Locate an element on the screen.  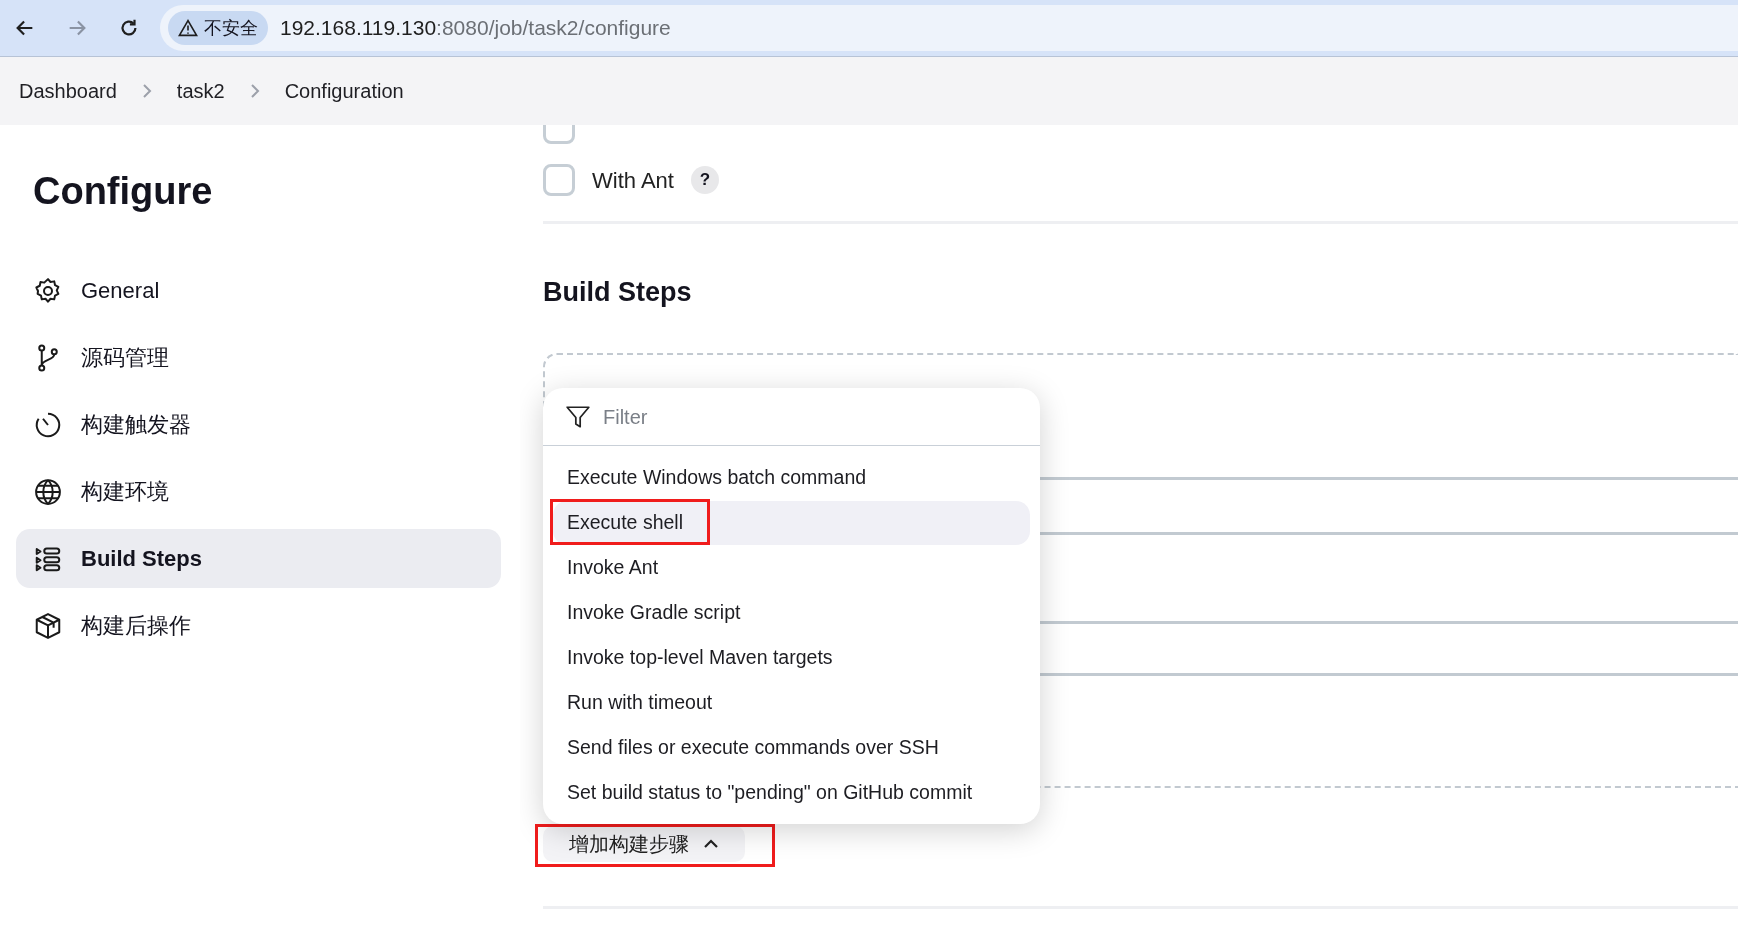
page-title: Configure is located at coordinates (123, 191).